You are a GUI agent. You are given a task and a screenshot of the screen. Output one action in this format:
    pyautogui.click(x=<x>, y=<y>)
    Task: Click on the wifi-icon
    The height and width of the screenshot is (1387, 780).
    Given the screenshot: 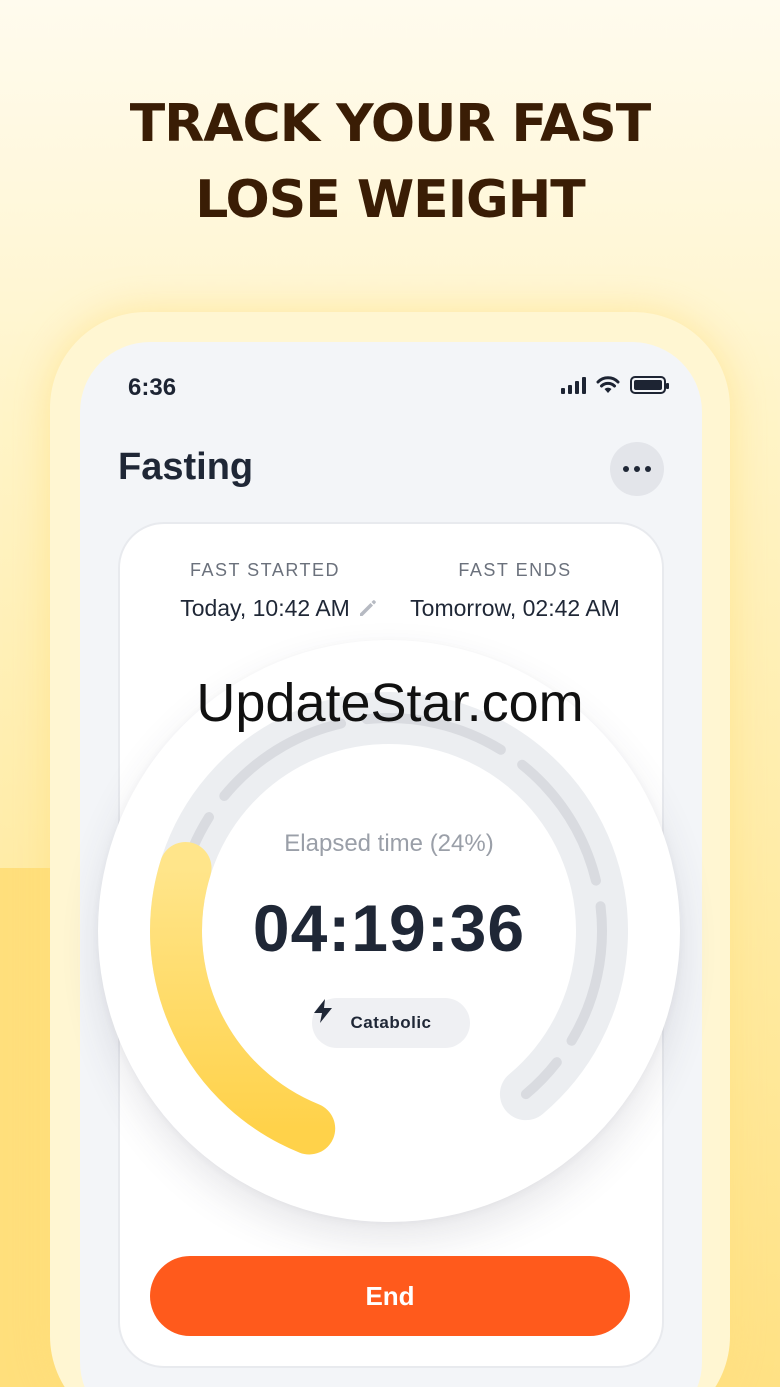 What is the action you would take?
    pyautogui.click(x=608, y=384)
    